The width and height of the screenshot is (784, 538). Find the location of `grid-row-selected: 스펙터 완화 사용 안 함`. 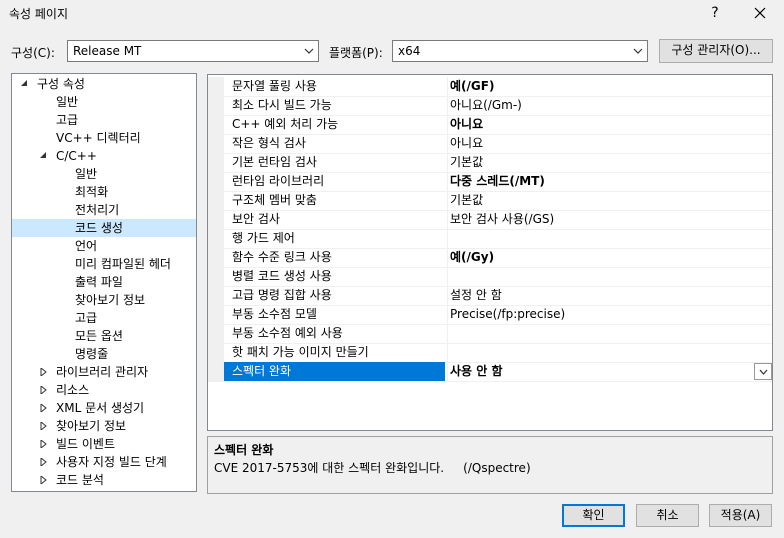

grid-row-selected: 스펙터 완화 사용 안 함 is located at coordinates (490, 372).